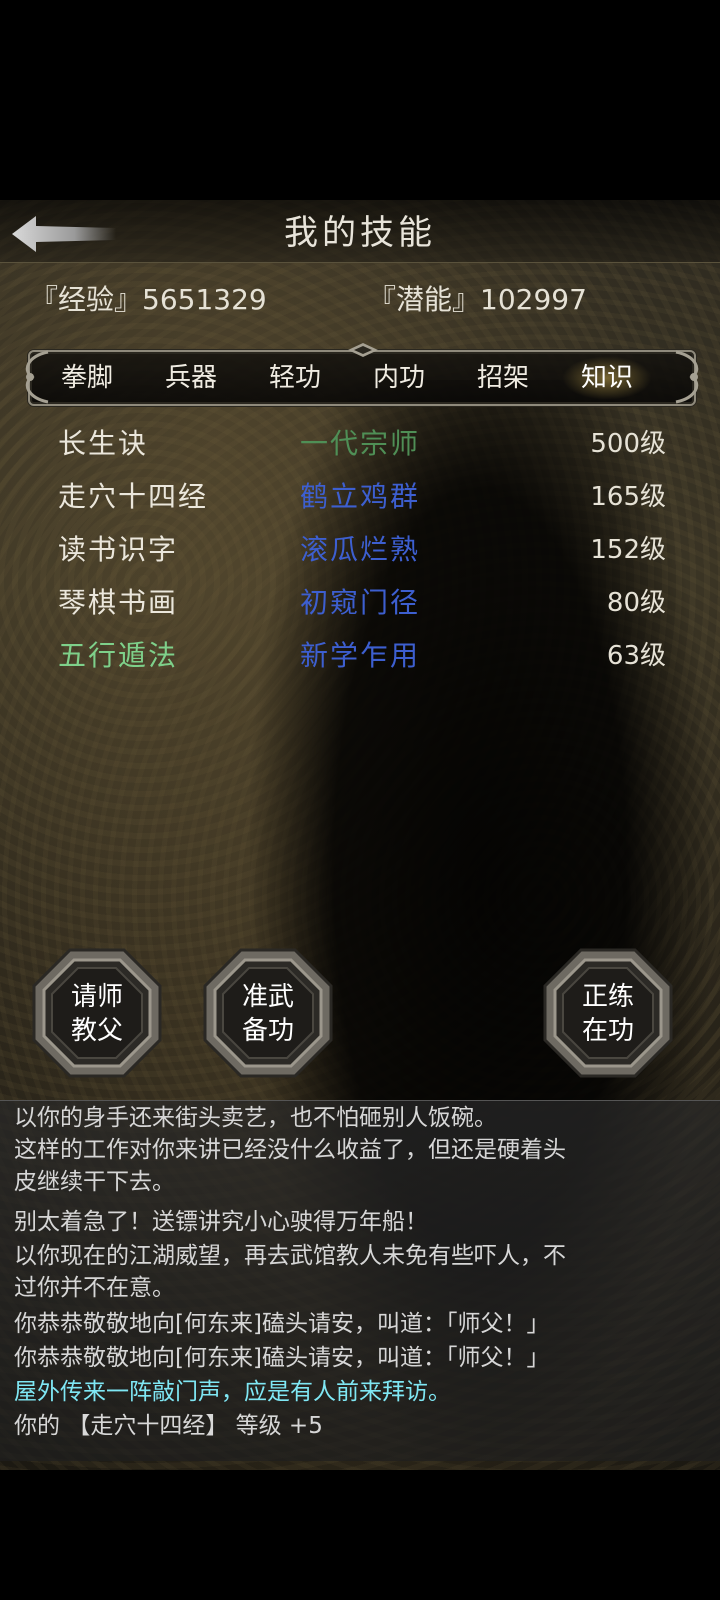 The width and height of the screenshot is (720, 1600). I want to click on prepare-martial-button: 准武 备功, so click(268, 1013).